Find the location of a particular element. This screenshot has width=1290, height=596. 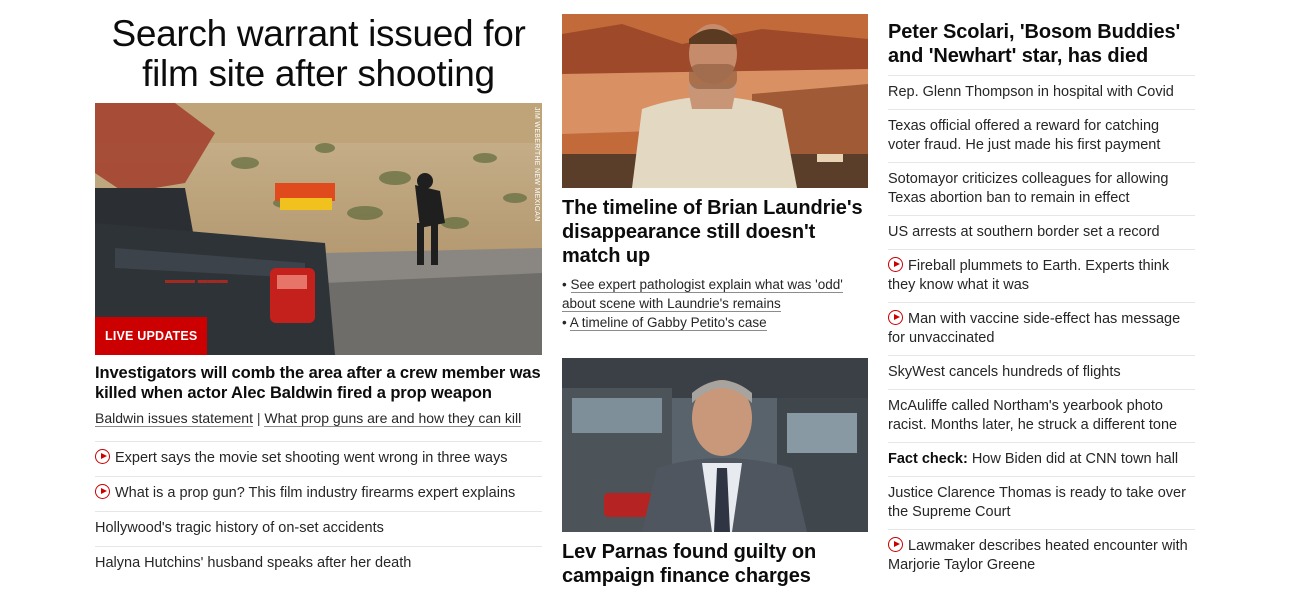

related-link-prop-guns: What prop guns are and how they can kill is located at coordinates (393, 418).